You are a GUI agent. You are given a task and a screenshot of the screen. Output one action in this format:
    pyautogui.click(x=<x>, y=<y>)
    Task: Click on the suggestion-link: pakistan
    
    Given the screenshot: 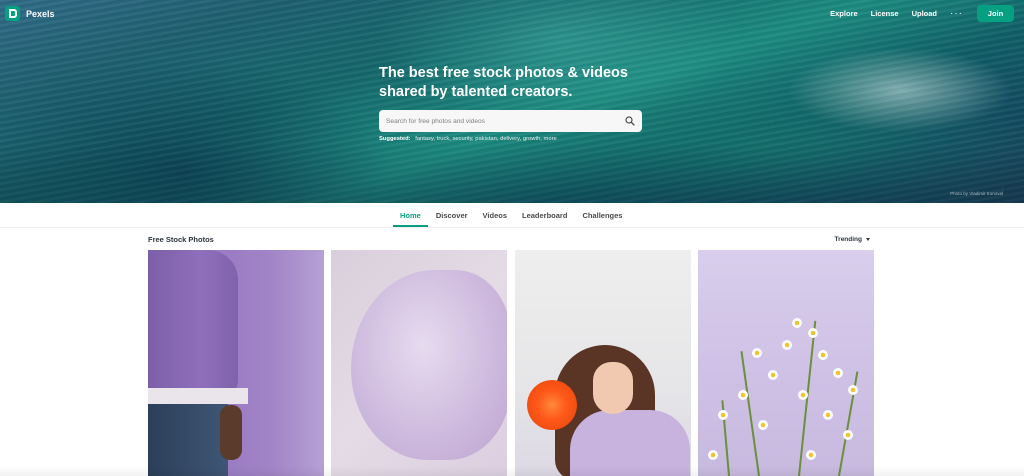 What is the action you would take?
    pyautogui.click(x=486, y=139)
    